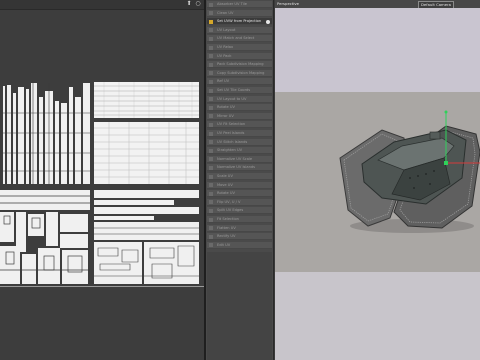  What do you see at coordinates (377, 316) in the screenshot?
I see `viewport-lower-background` at bounding box center [377, 316].